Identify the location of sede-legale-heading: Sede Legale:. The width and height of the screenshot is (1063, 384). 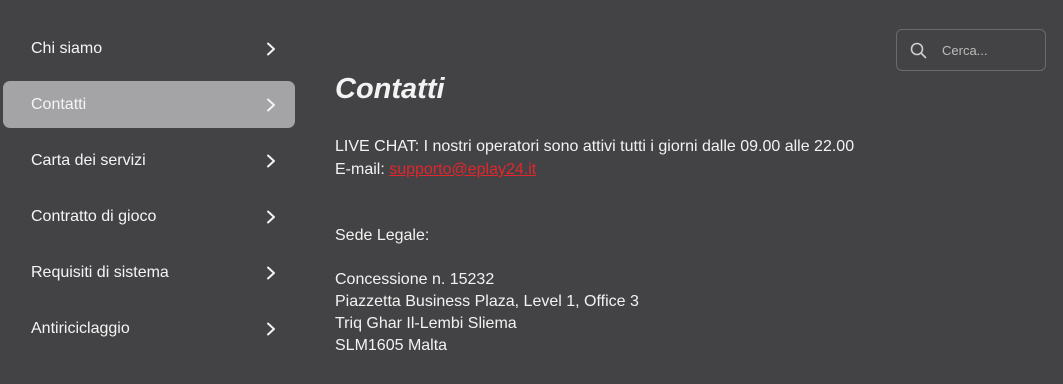
(382, 235).